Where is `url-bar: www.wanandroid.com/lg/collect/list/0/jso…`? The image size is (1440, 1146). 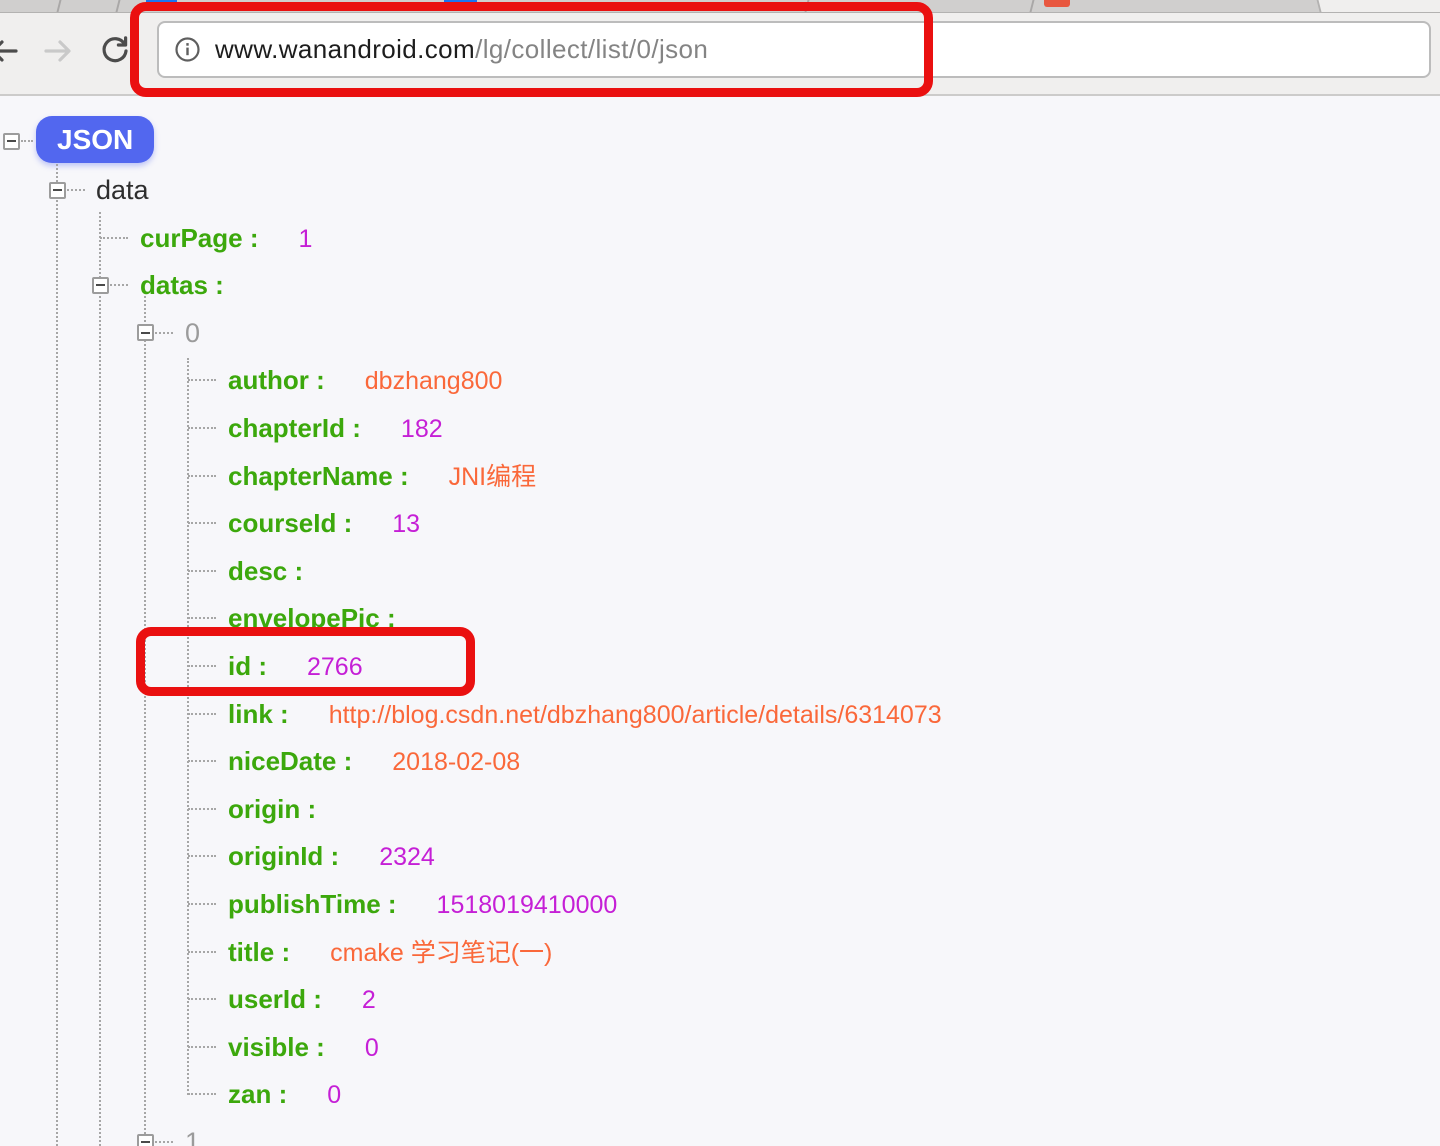 url-bar: www.wanandroid.com/lg/collect/list/0/jso… is located at coordinates (794, 49).